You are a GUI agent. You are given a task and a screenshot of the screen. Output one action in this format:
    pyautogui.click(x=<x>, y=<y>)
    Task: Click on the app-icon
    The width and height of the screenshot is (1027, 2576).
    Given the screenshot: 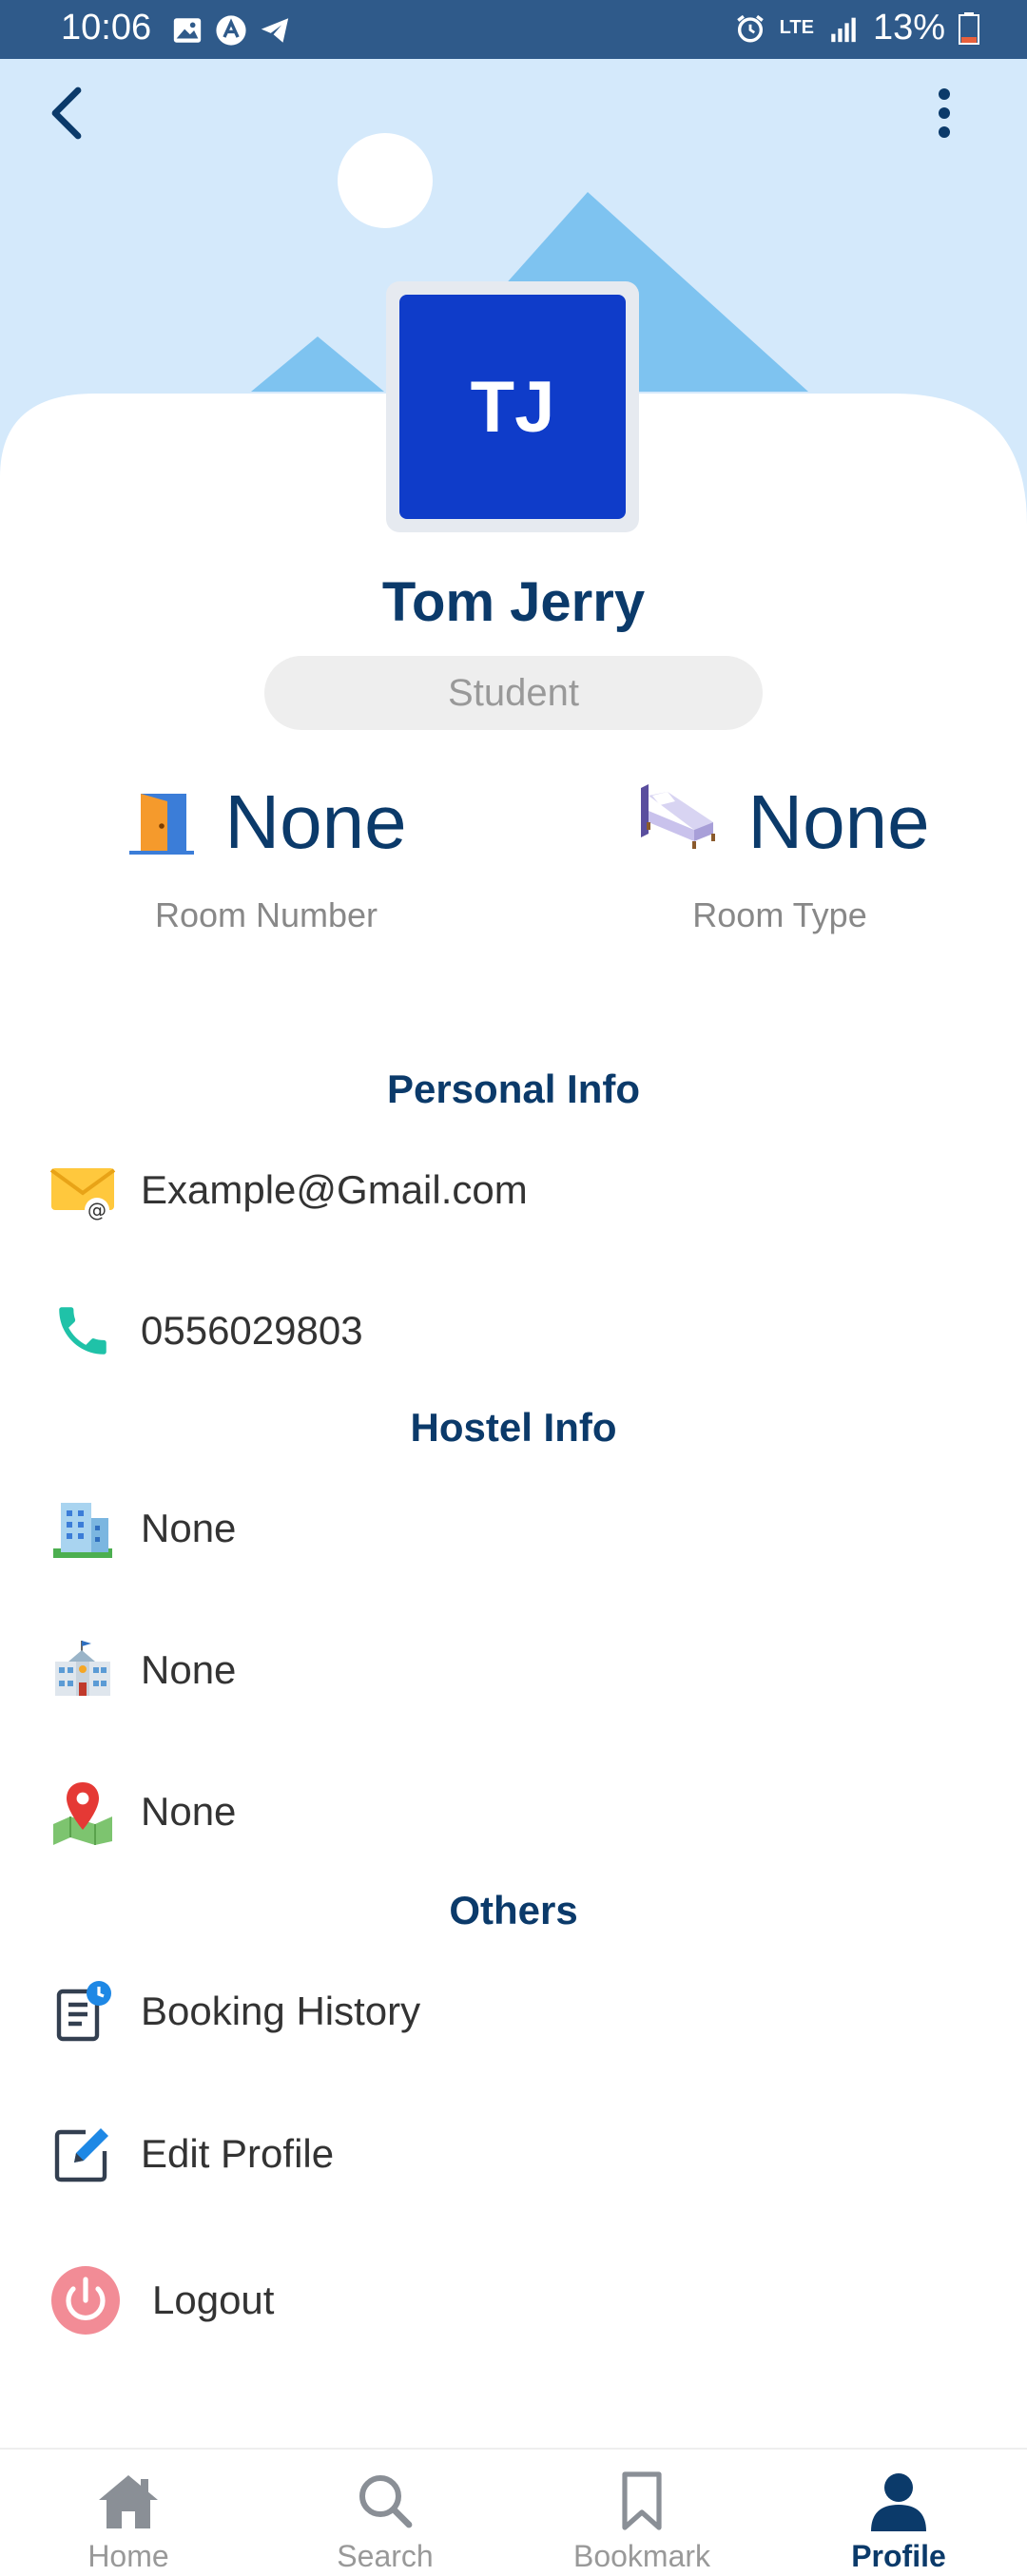 What is the action you would take?
    pyautogui.click(x=231, y=31)
    